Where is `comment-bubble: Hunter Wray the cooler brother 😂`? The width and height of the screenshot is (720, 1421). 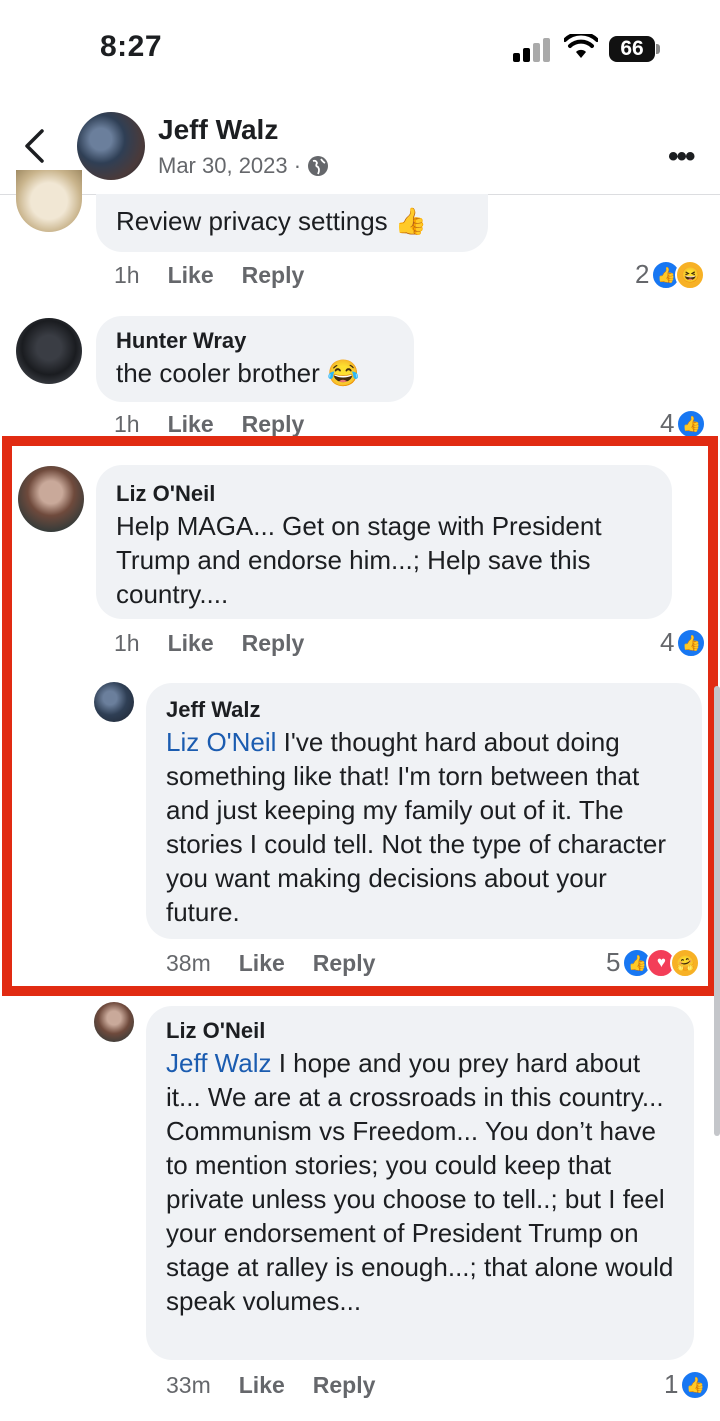
comment-bubble: Hunter Wray the cooler brother 😂 is located at coordinates (255, 359).